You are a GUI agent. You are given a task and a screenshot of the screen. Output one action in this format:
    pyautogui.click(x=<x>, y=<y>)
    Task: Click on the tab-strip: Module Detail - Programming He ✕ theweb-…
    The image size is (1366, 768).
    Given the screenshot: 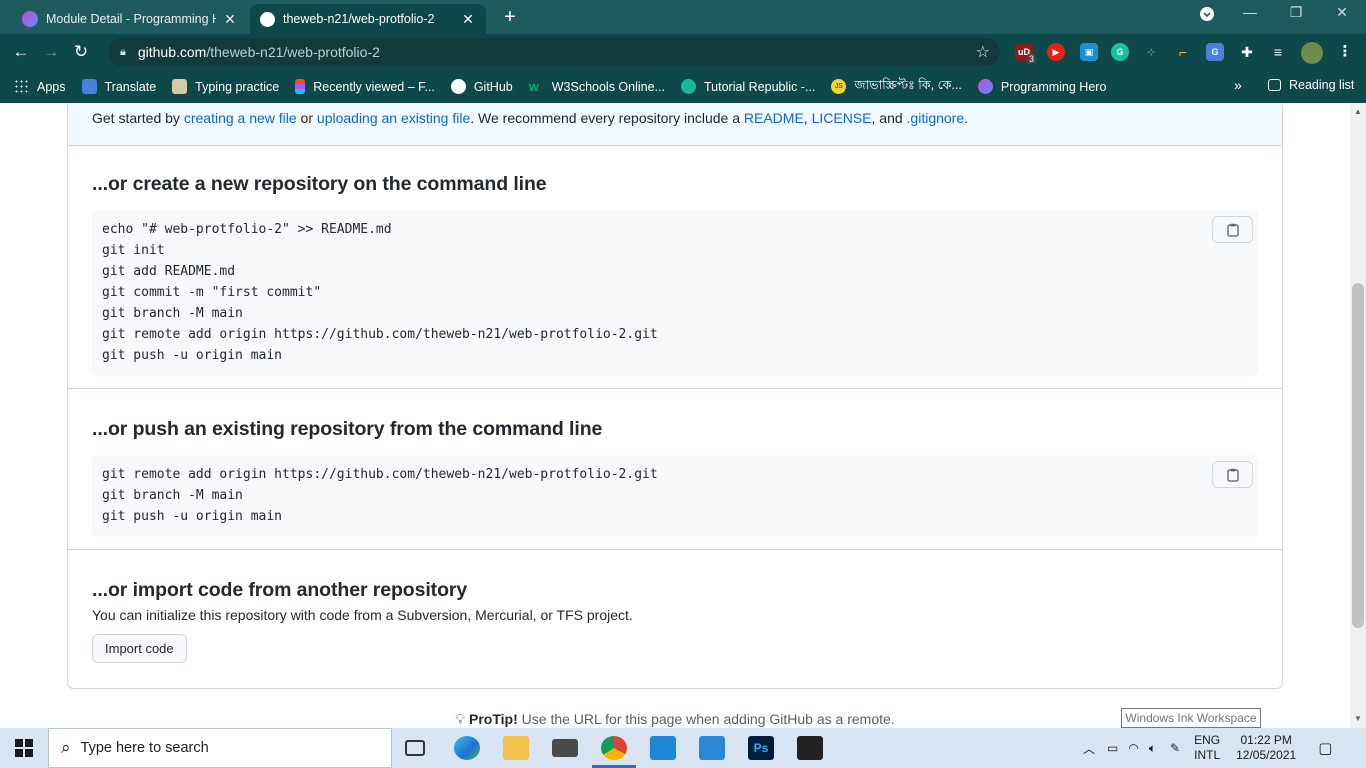 What is the action you would take?
    pyautogui.click(x=683, y=17)
    